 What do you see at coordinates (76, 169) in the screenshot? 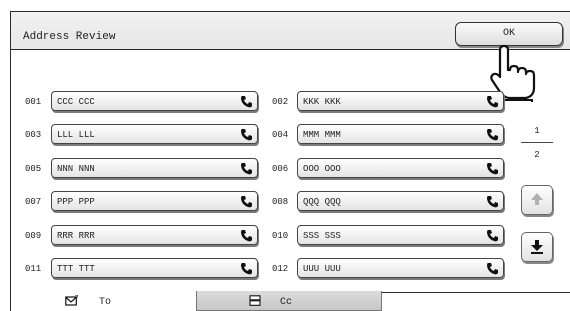
I see `entry-label: NNN NNN` at bounding box center [76, 169].